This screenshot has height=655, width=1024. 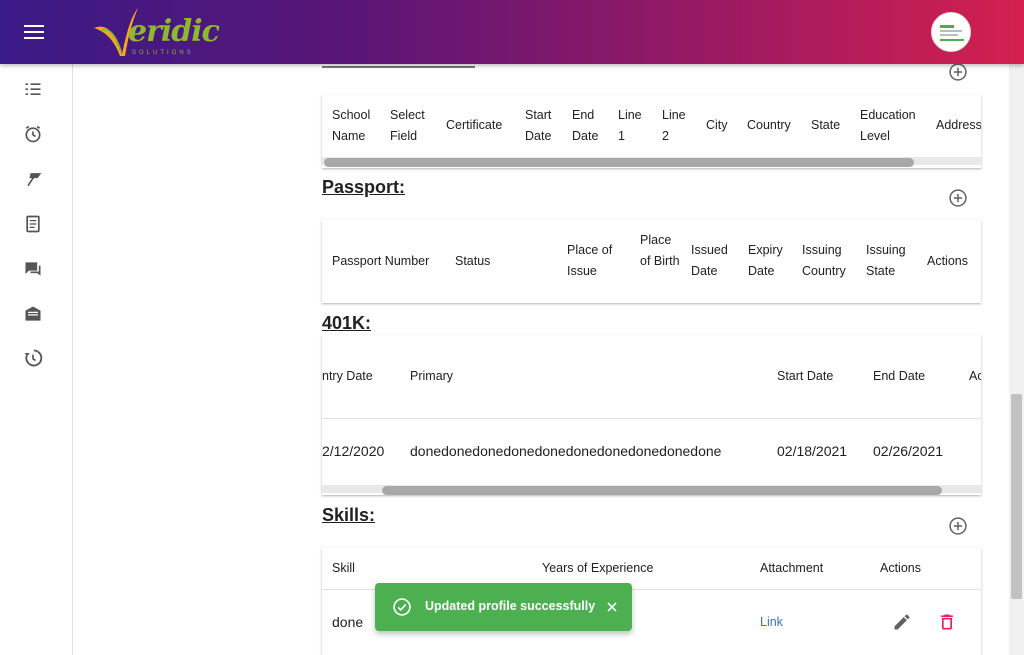 I want to click on column-header: Issuing State, so click(x=886, y=260).